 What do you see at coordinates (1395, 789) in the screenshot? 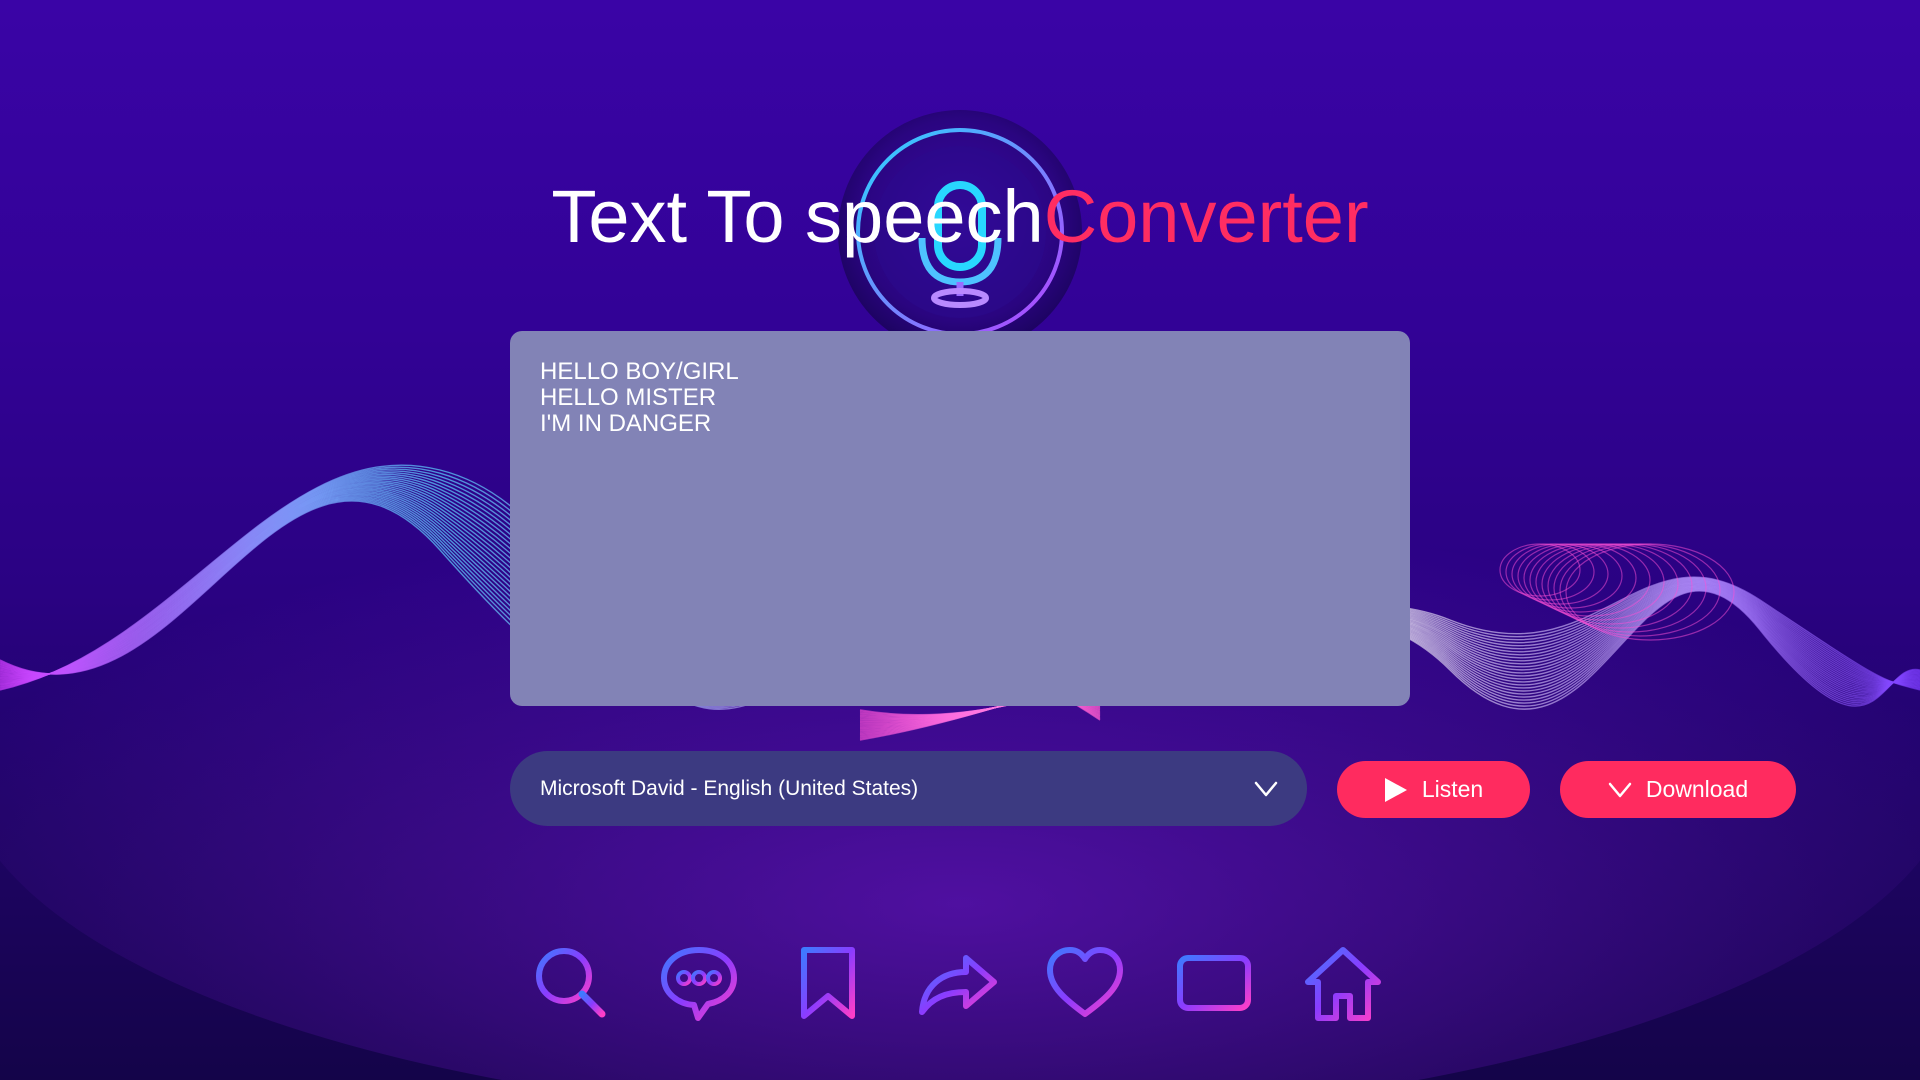
I see `play-icon` at bounding box center [1395, 789].